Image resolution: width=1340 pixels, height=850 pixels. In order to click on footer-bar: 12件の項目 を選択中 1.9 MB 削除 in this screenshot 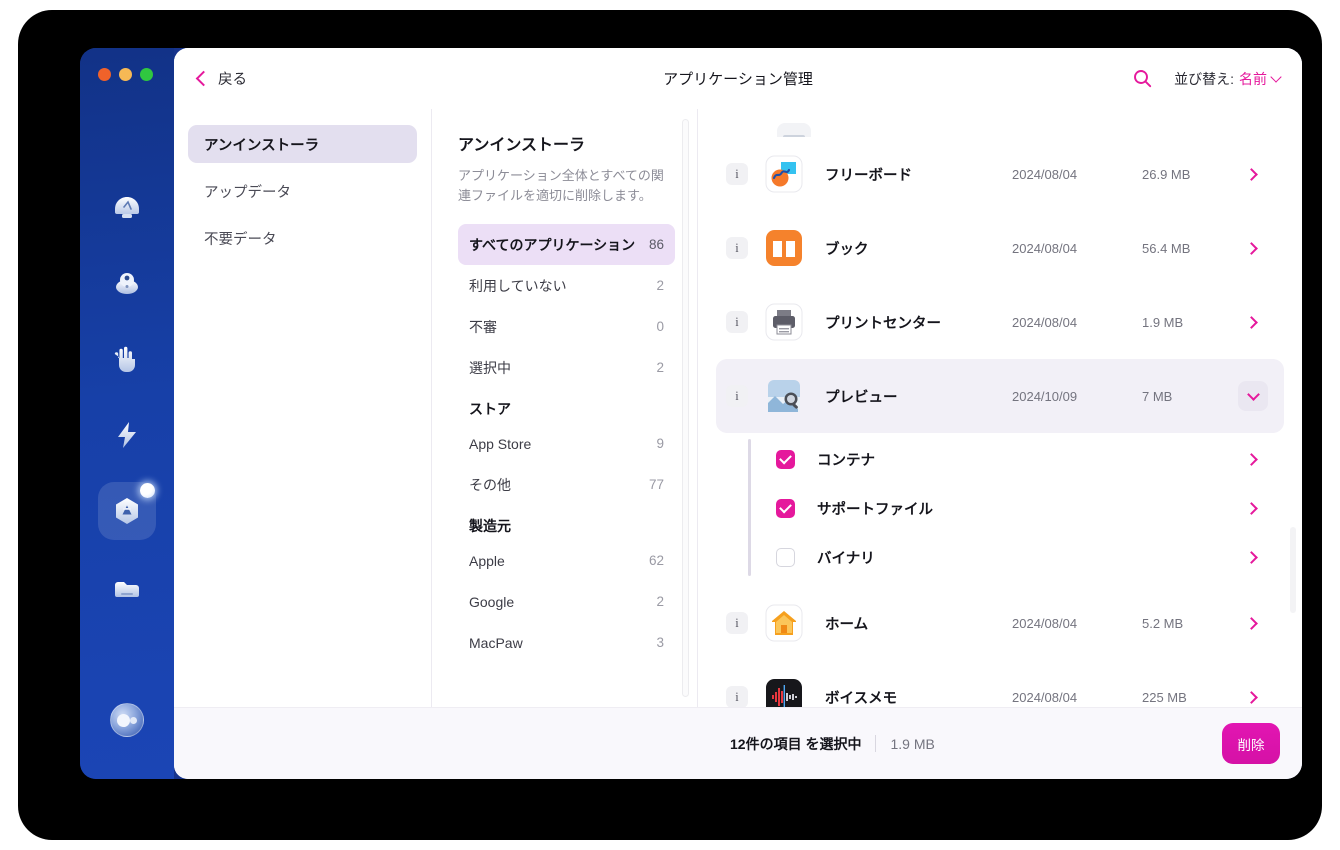, I will do `click(738, 743)`.